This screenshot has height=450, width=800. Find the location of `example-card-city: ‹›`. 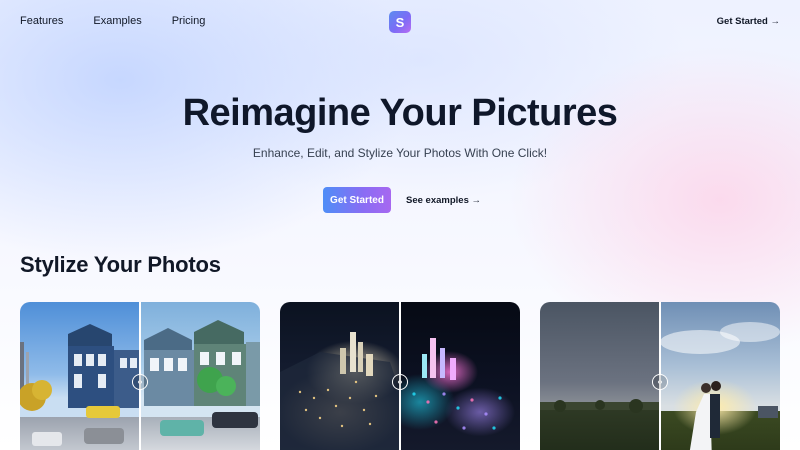

example-card-city: ‹› is located at coordinates (400, 376).